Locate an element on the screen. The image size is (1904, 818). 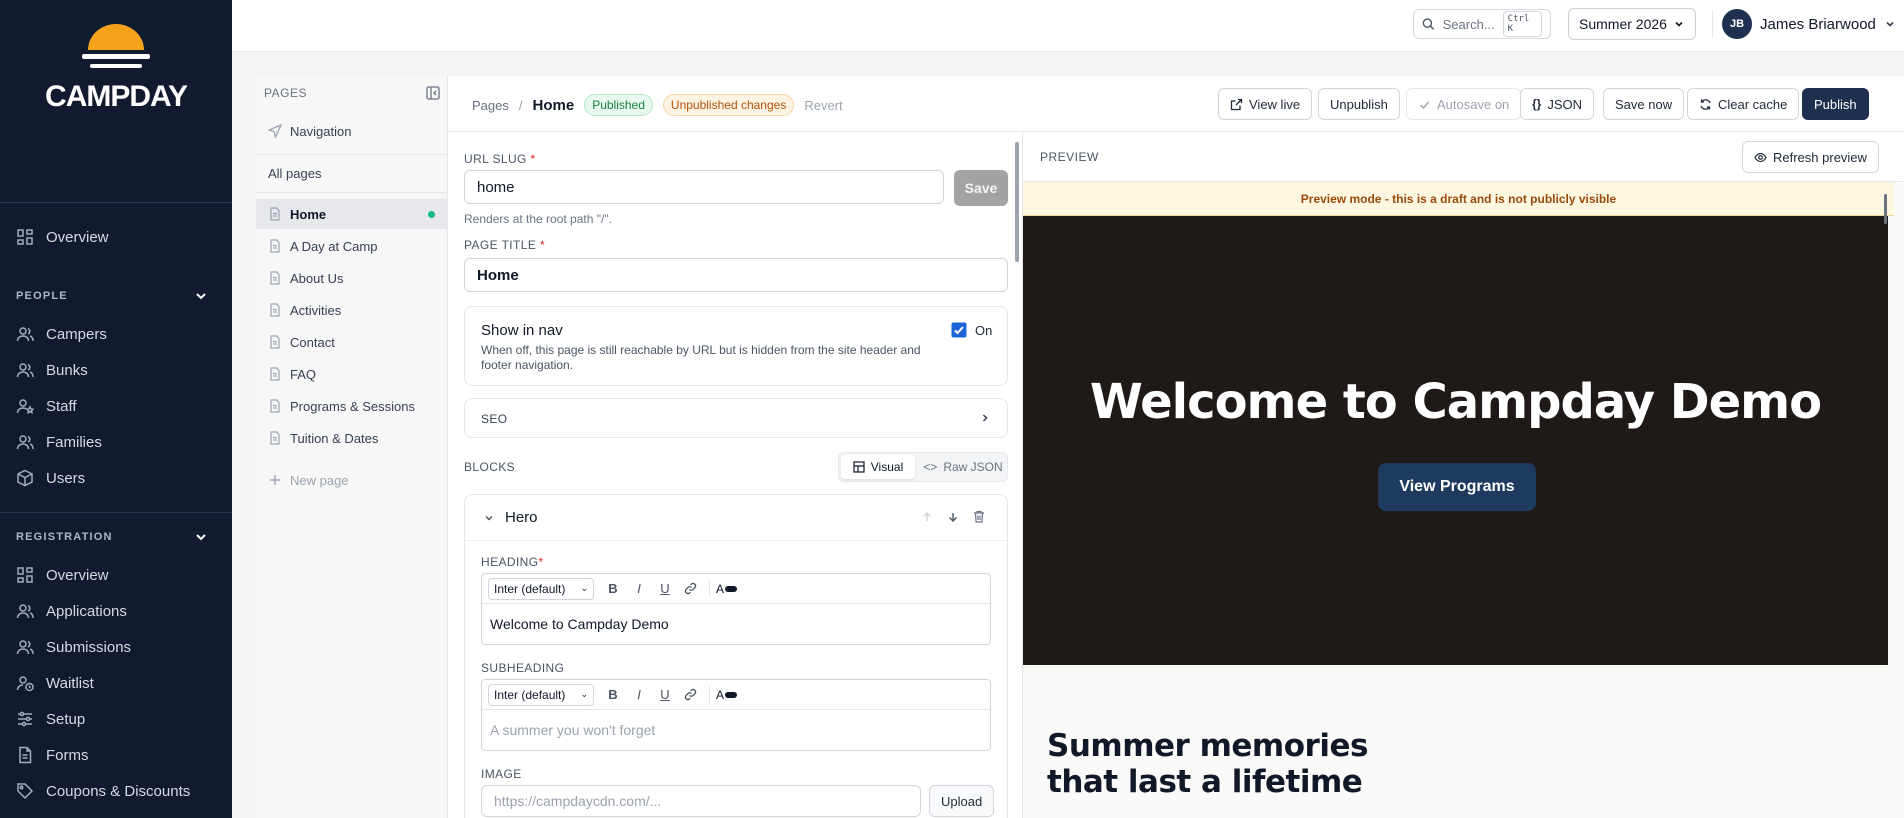
page-item-a-day-at-camp: A Day at Camp is located at coordinates (351, 246).